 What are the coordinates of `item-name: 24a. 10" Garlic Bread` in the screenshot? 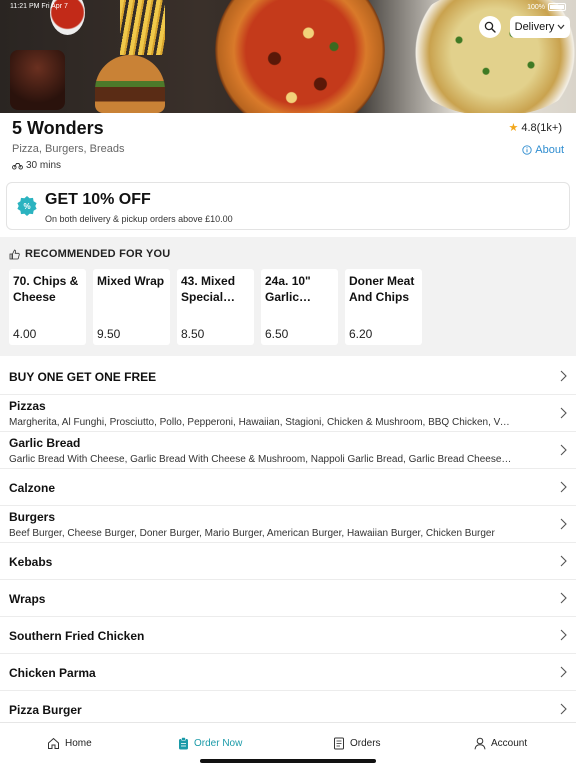 It's located at (288, 290).